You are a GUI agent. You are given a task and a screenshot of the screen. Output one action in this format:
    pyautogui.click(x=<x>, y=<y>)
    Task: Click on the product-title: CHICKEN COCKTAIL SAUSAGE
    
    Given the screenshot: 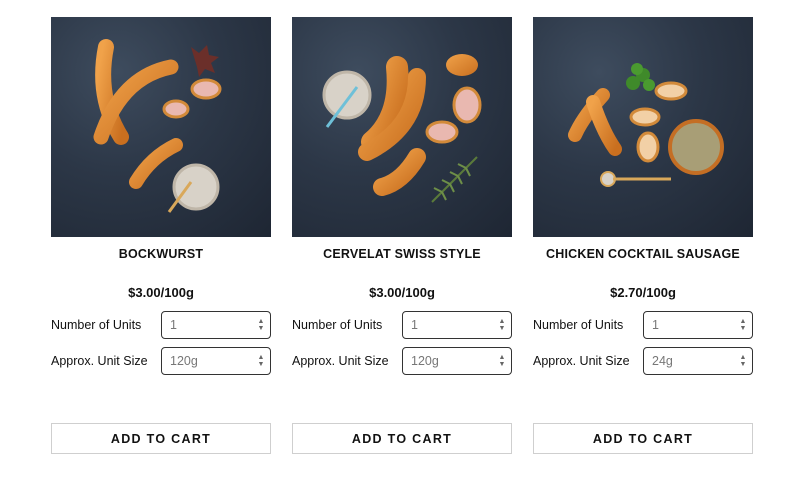 What is the action you would take?
    pyautogui.click(x=643, y=256)
    